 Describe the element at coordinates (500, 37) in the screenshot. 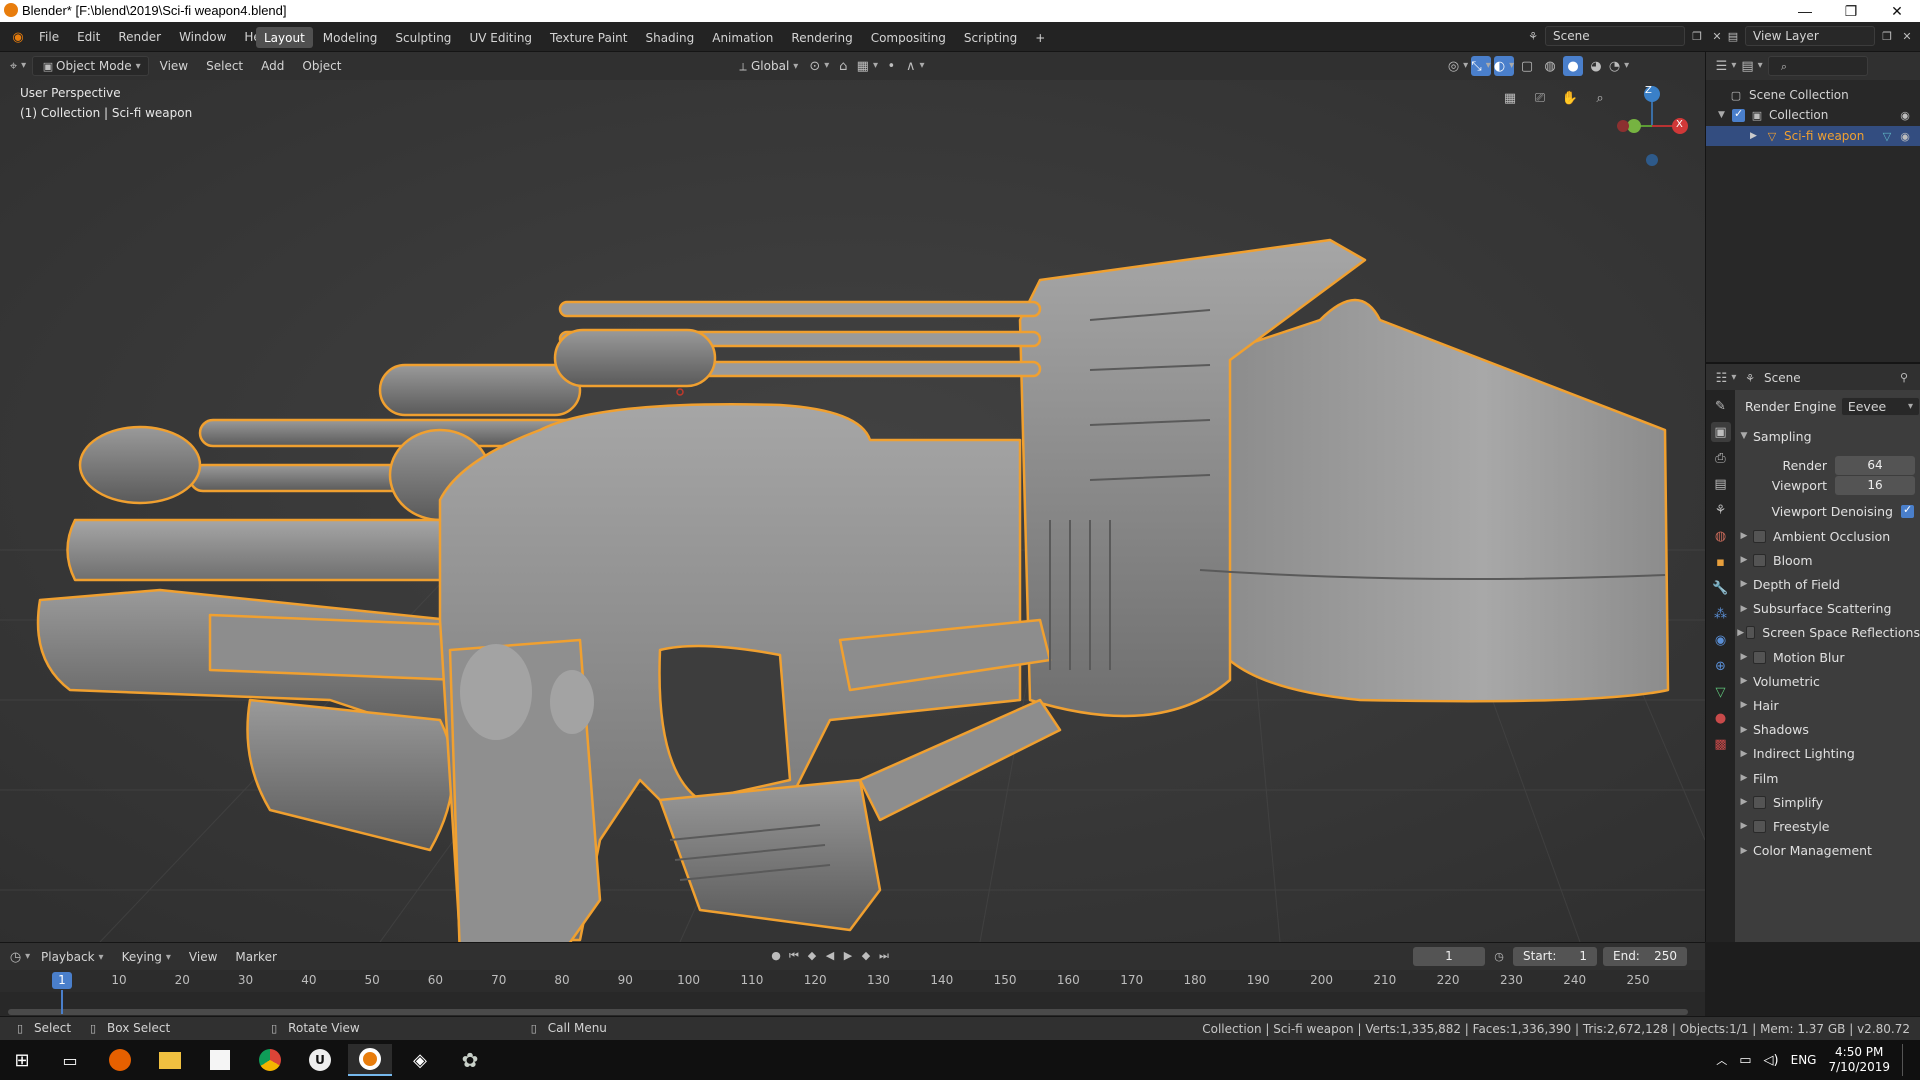

I see `tab-uv-editing: UV Editing` at that location.